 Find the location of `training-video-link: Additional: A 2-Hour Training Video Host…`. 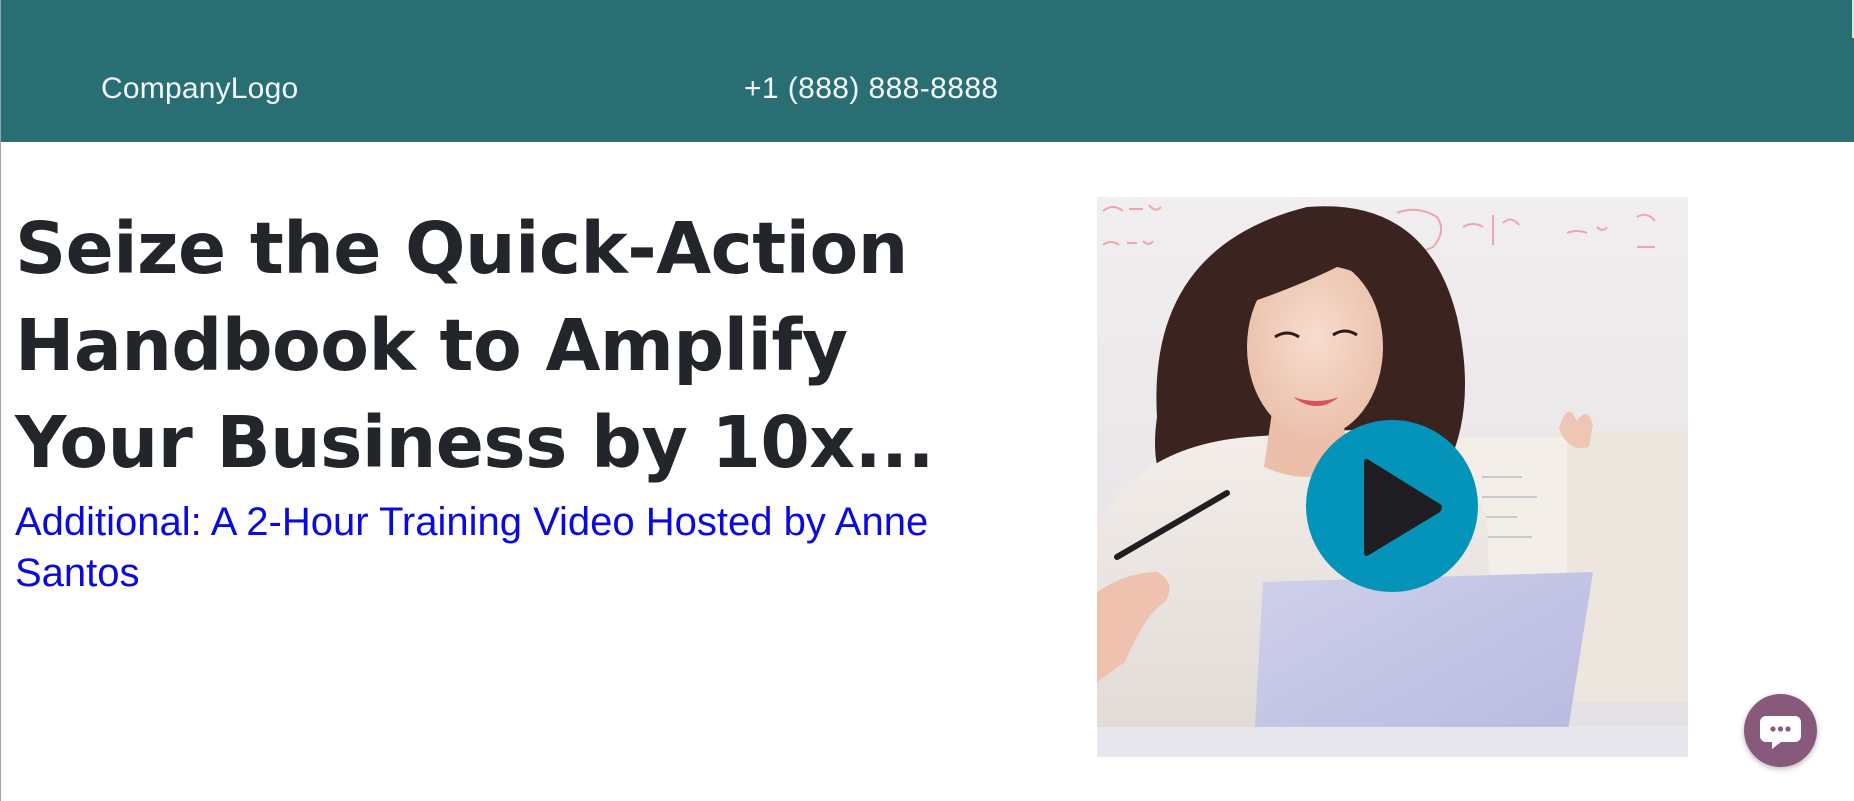

training-video-link: Additional: A 2-Hour Training Video Host… is located at coordinates (515, 548).